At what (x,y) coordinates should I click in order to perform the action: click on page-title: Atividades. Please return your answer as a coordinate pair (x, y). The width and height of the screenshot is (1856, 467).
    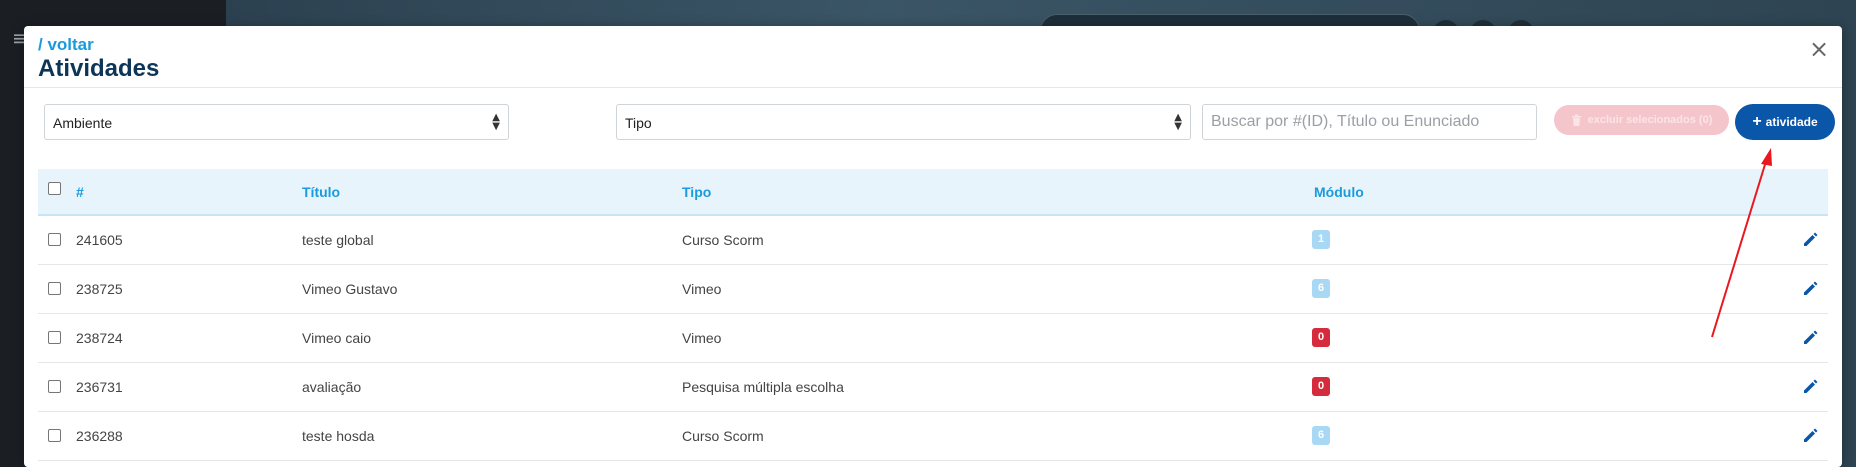
    Looking at the image, I should click on (99, 68).